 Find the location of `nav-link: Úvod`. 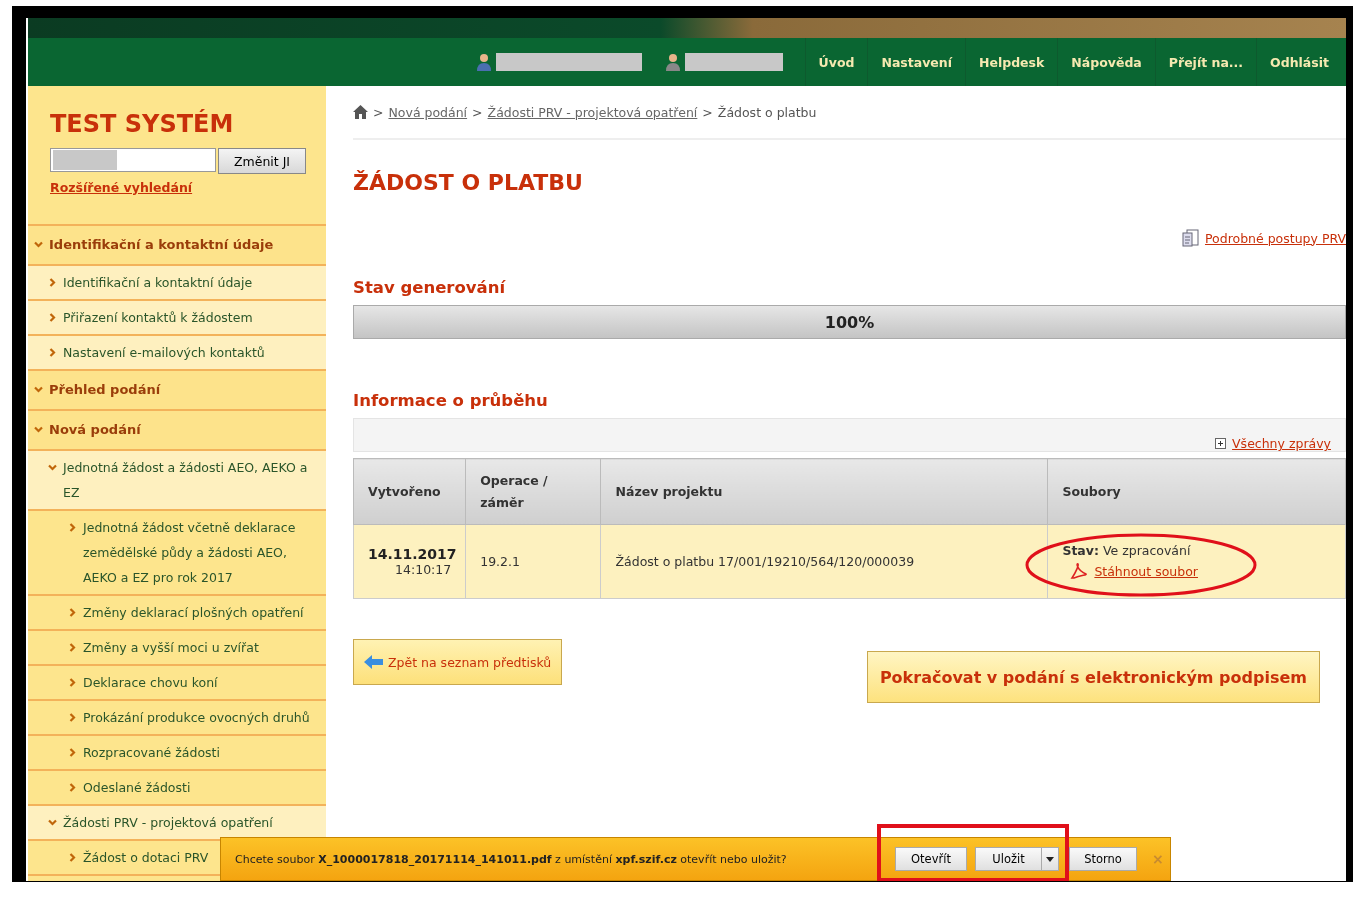

nav-link: Úvod is located at coordinates (836, 62).